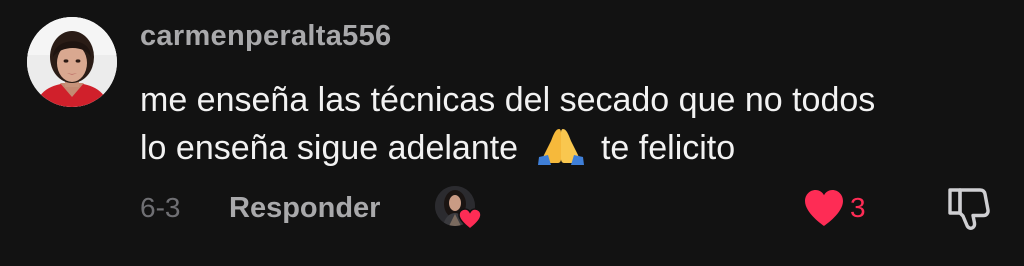 This screenshot has width=1024, height=266. I want to click on comment-text-segment: lo enseña sigue adelante, so click(334, 148).